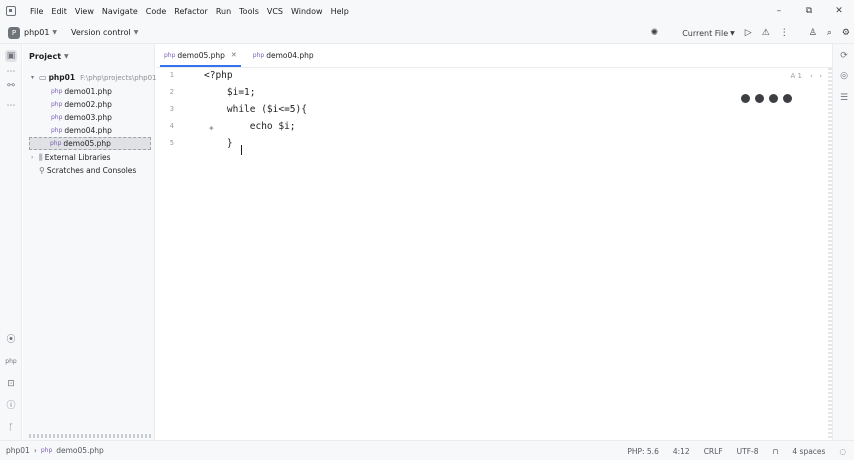 This screenshot has height=460, width=854. I want to click on notifications-icon: ⟳, so click(844, 56).